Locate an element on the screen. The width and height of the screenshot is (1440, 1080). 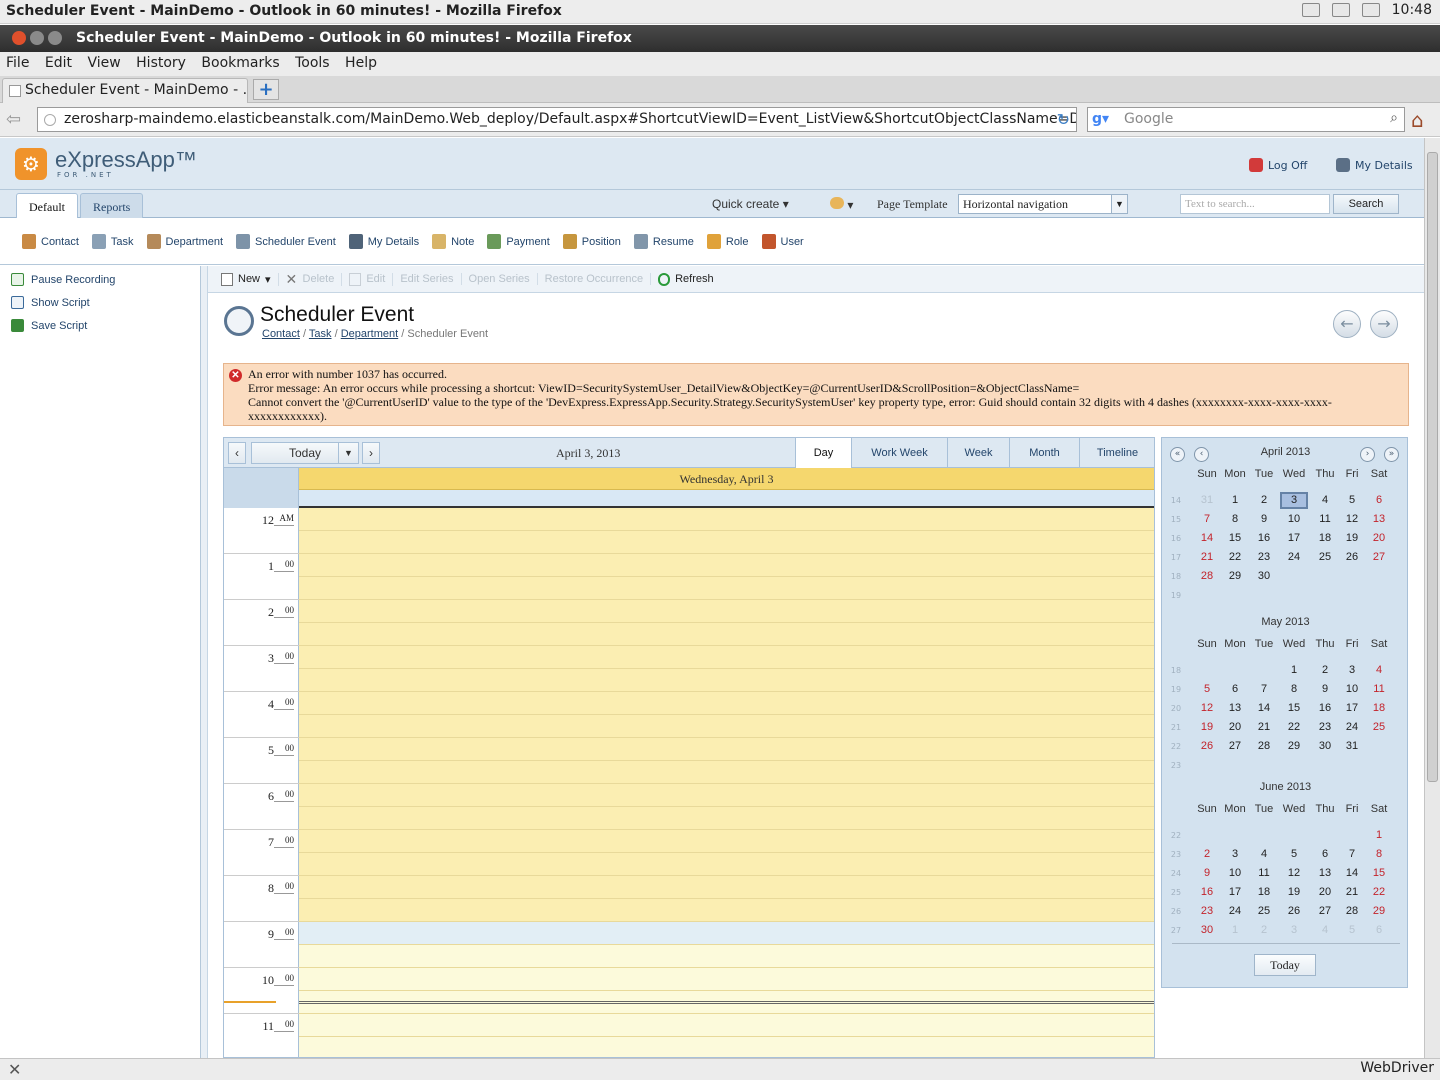
scheduler-next-button: › is located at coordinates (371, 453).